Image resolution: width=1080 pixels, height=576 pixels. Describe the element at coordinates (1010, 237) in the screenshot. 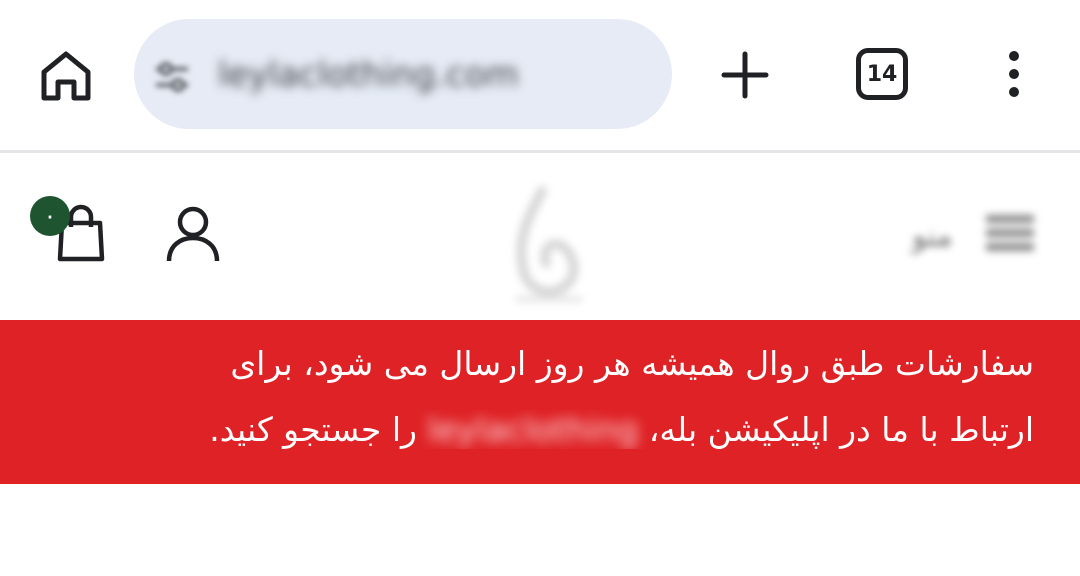

I see `hamburger-icon` at that location.